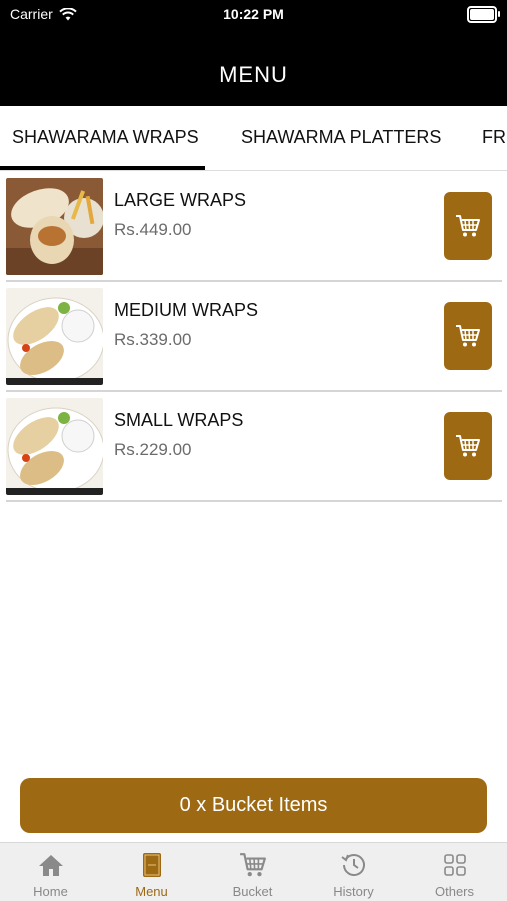  Describe the element at coordinates (454, 864) in the screenshot. I see `grid-icon` at that location.